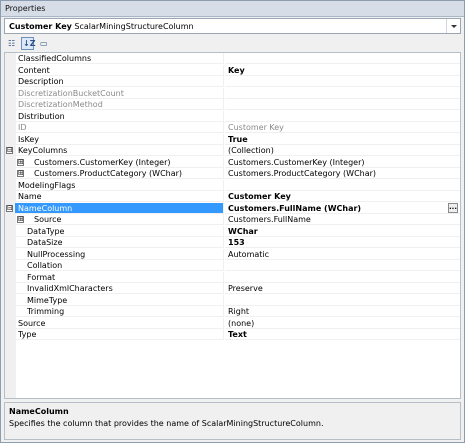  What do you see at coordinates (44, 43) in the screenshot?
I see `property-pages-button: ▭` at bounding box center [44, 43].